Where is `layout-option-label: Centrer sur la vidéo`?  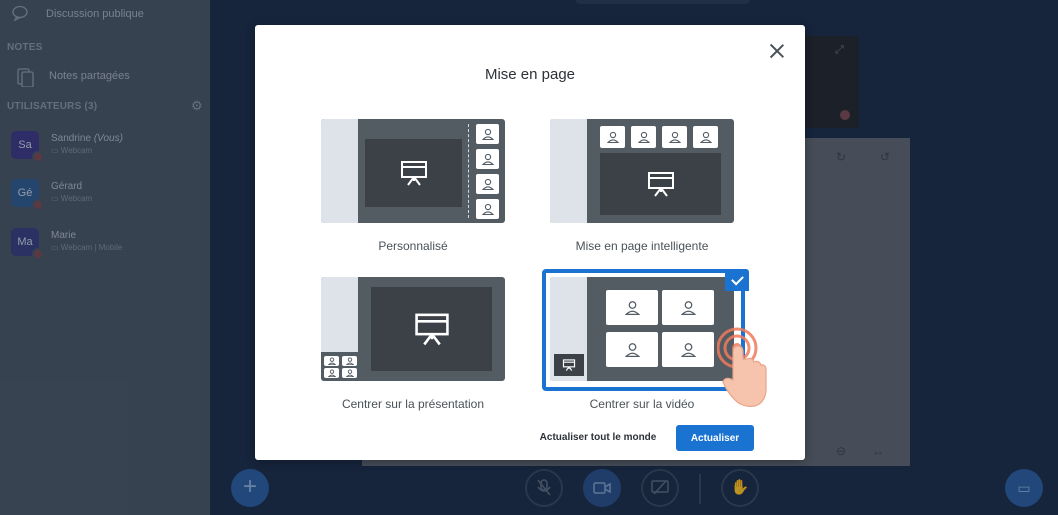 layout-option-label: Centrer sur la vidéo is located at coordinates (642, 404).